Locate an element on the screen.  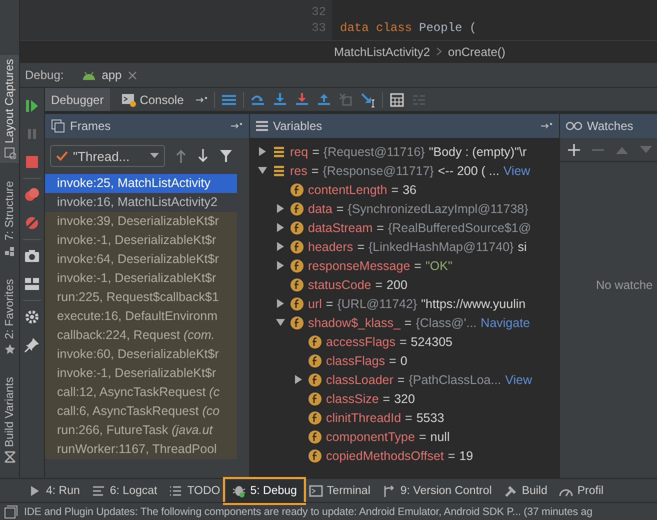
object-reference: {RealBufferedSource$1@ is located at coordinates (460, 227).